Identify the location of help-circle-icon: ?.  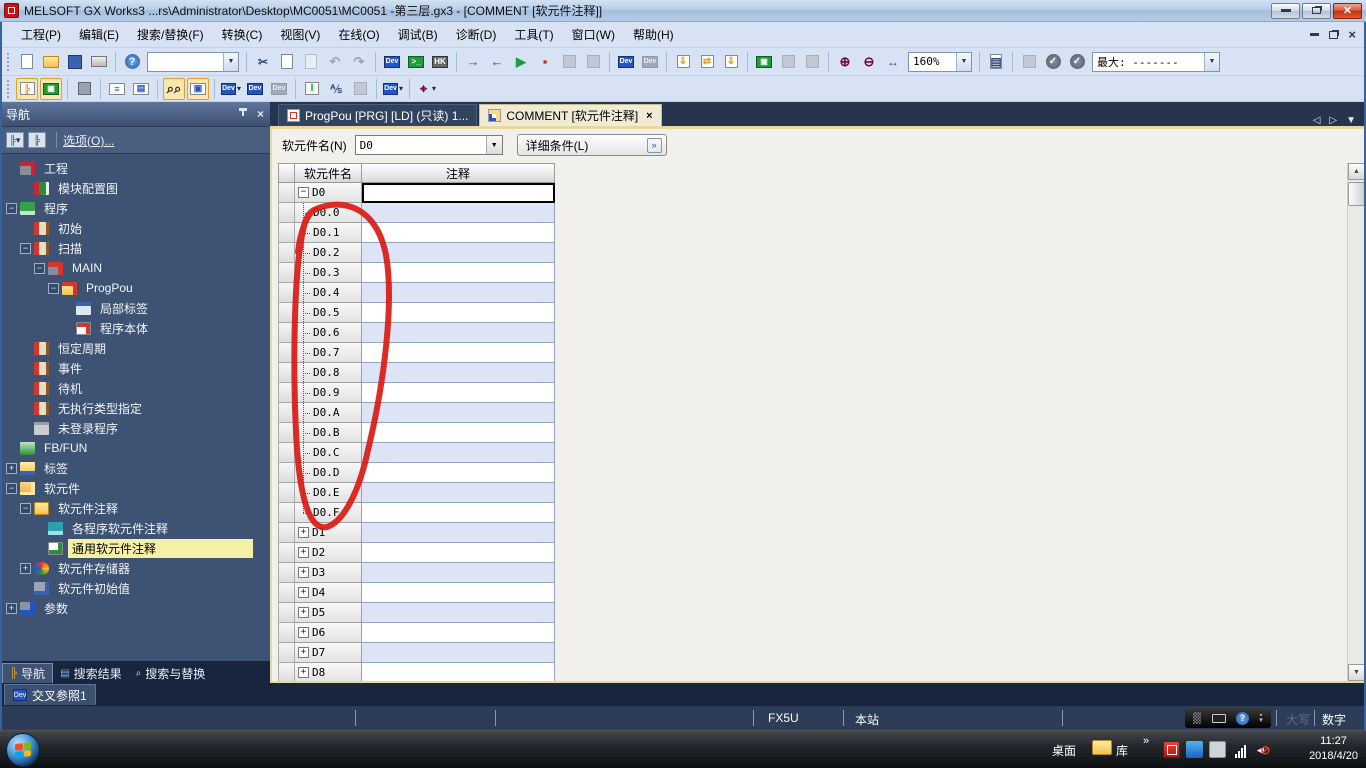
(1242, 718).